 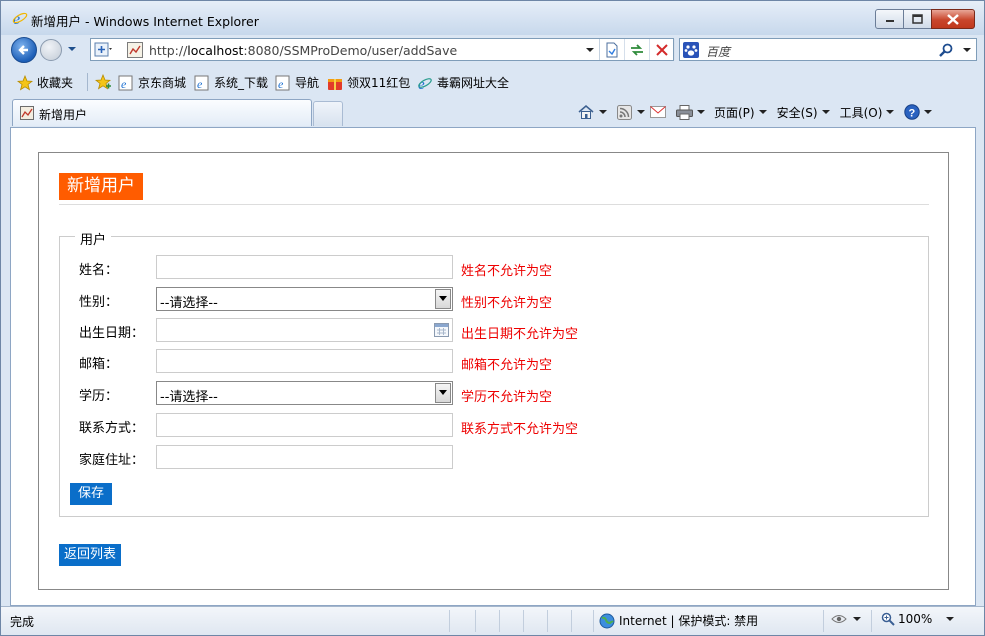 What do you see at coordinates (304, 267) in the screenshot?
I see `name-input` at bounding box center [304, 267].